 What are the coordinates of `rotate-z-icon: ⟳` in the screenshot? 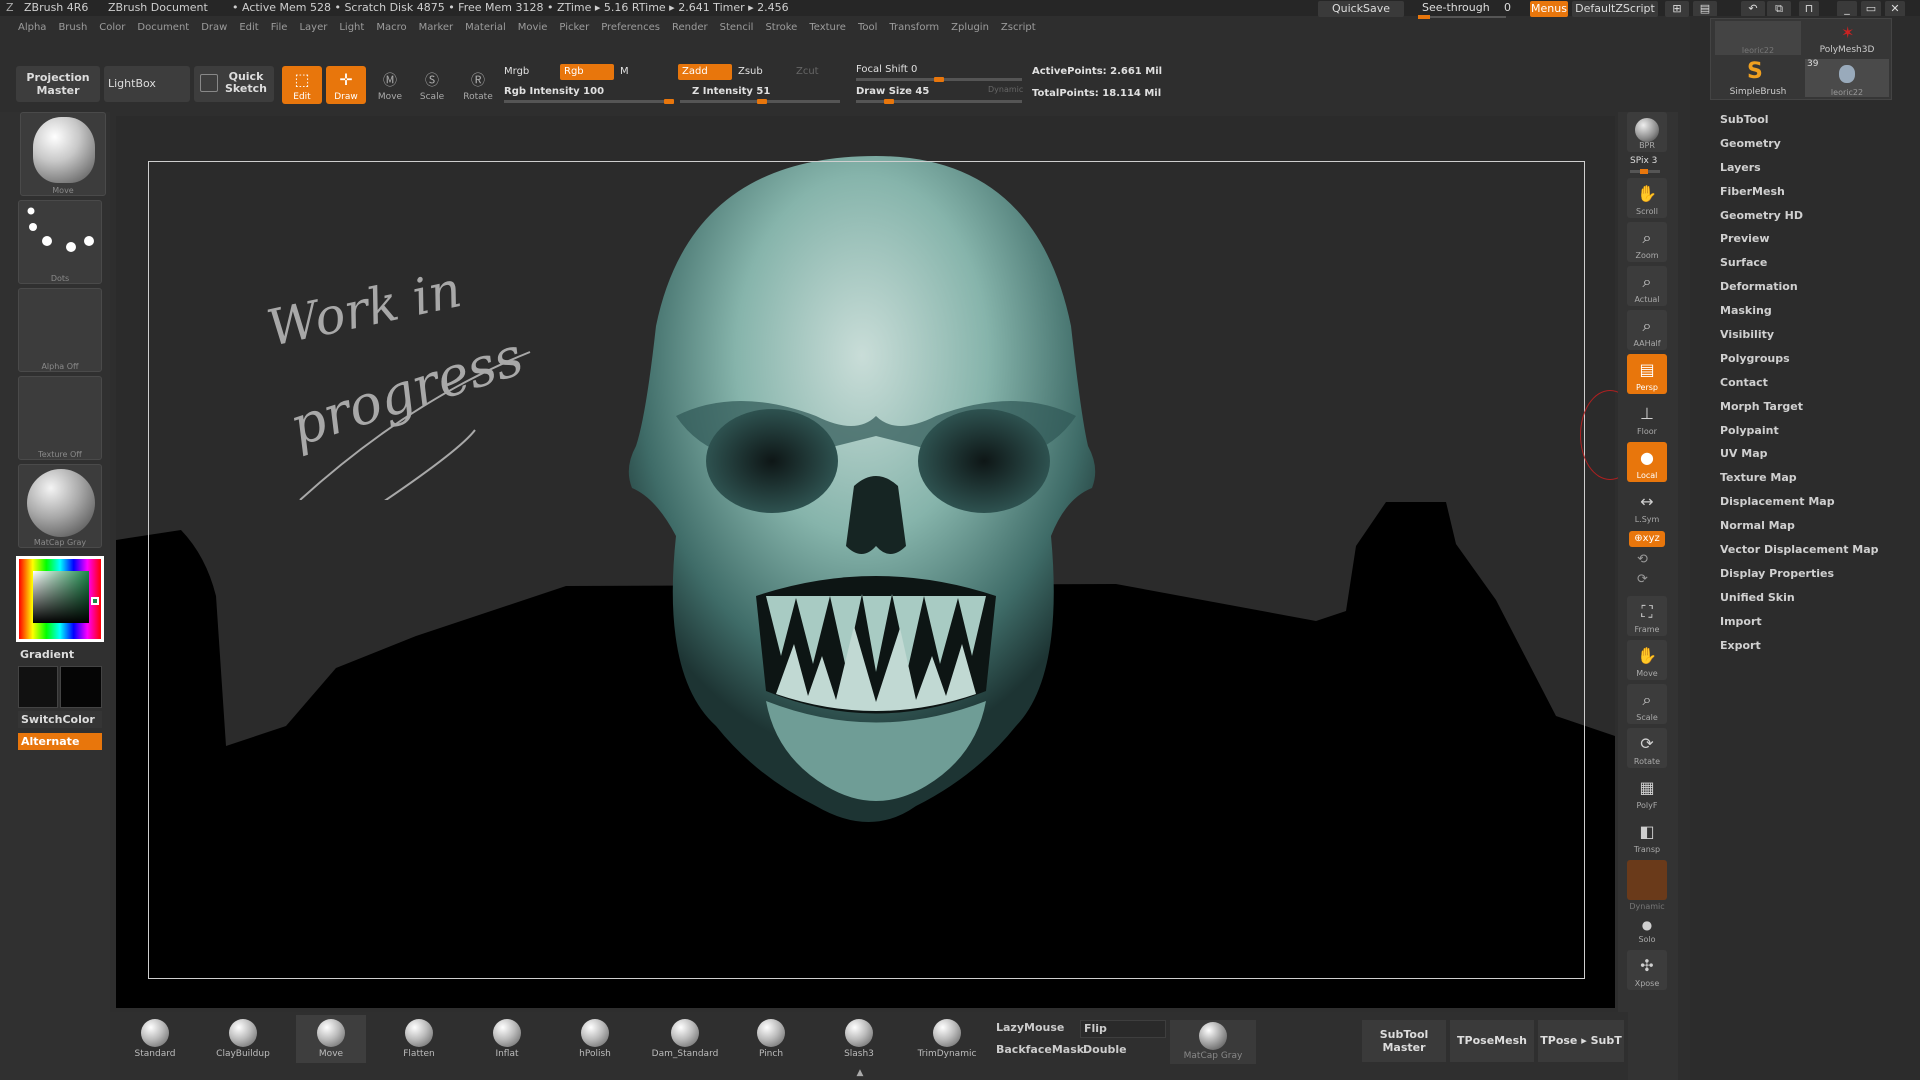 It's located at (1642, 579).